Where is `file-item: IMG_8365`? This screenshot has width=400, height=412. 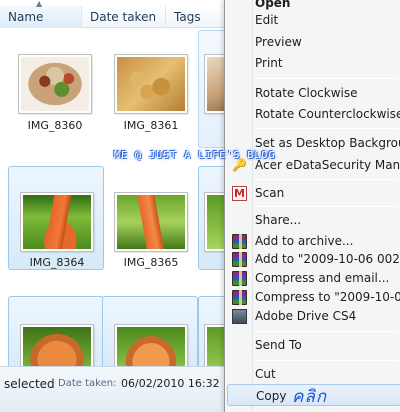 file-item: IMG_8365 is located at coordinates (150, 218).